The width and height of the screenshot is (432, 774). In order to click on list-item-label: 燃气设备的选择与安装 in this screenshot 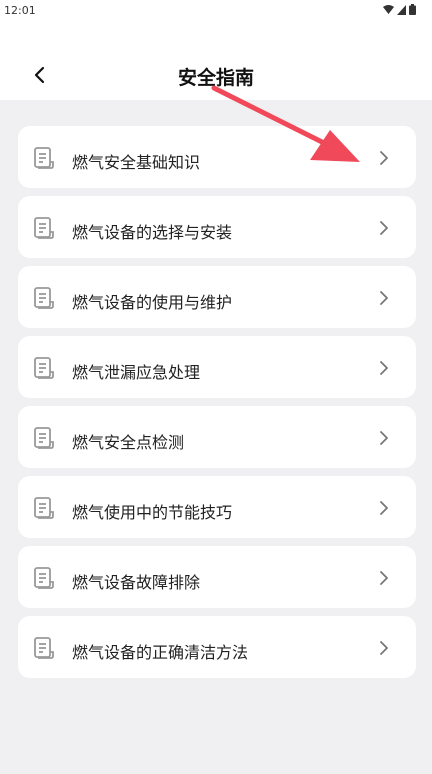, I will do `click(152, 232)`.